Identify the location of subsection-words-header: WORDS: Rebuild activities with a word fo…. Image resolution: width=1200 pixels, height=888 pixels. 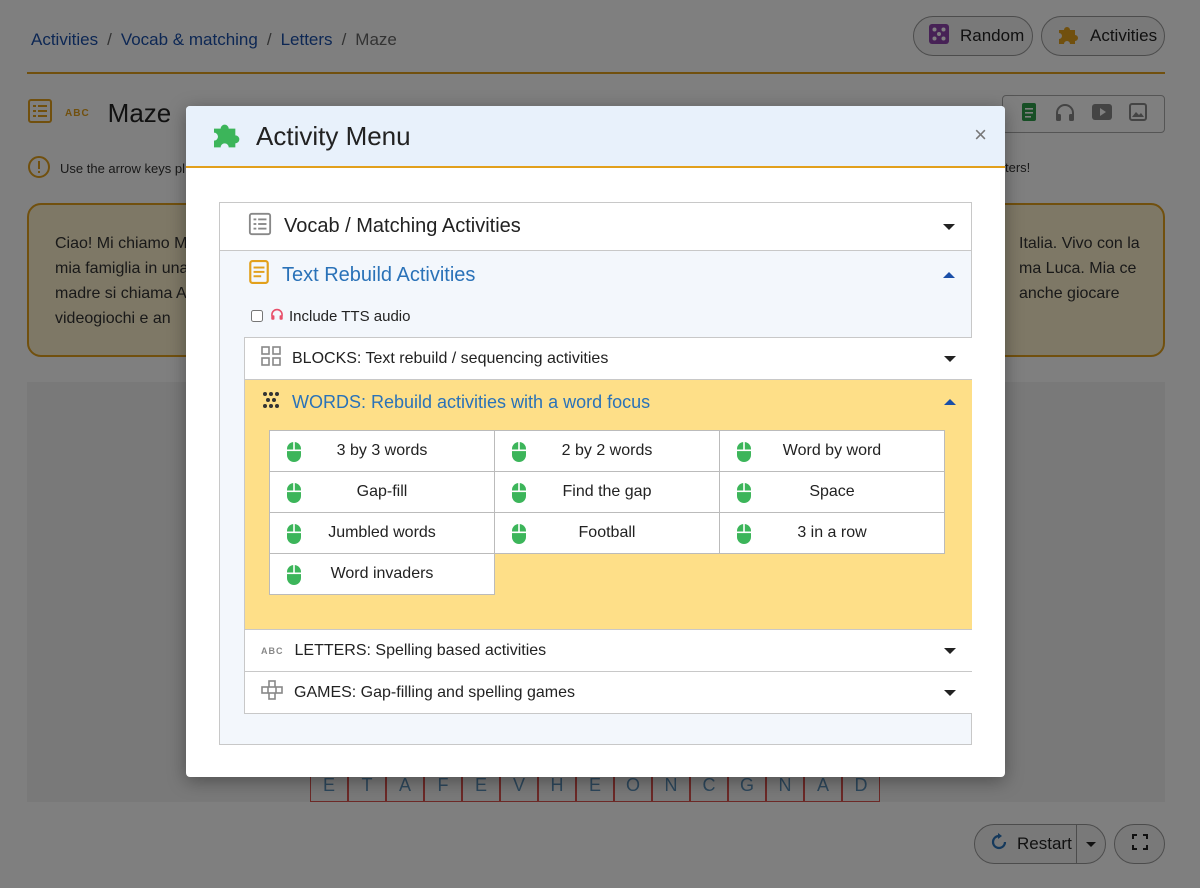
(608, 402).